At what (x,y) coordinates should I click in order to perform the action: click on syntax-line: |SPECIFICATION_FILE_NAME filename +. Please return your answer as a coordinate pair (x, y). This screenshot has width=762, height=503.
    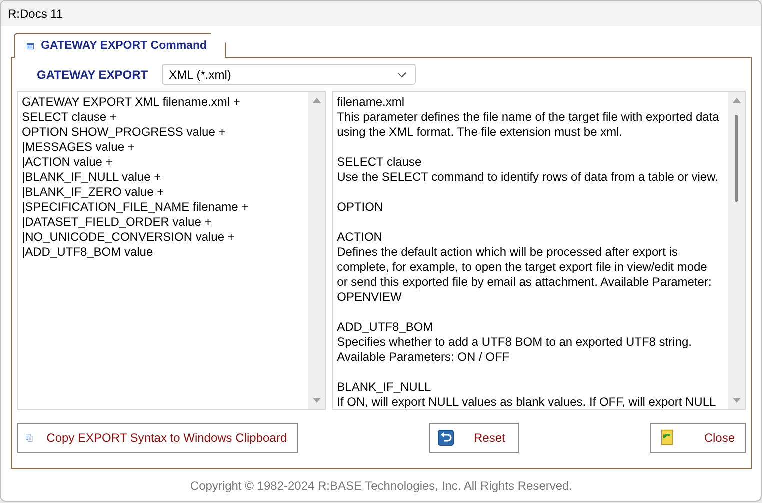
    Looking at the image, I should click on (136, 207).